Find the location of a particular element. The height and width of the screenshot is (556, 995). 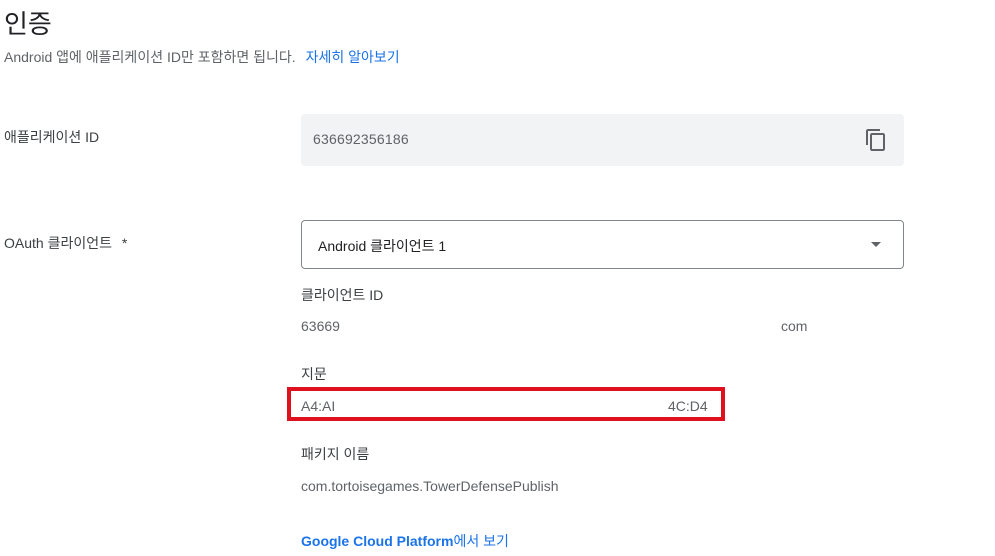

package-name-label: 패키지 이름 is located at coordinates (335, 454).